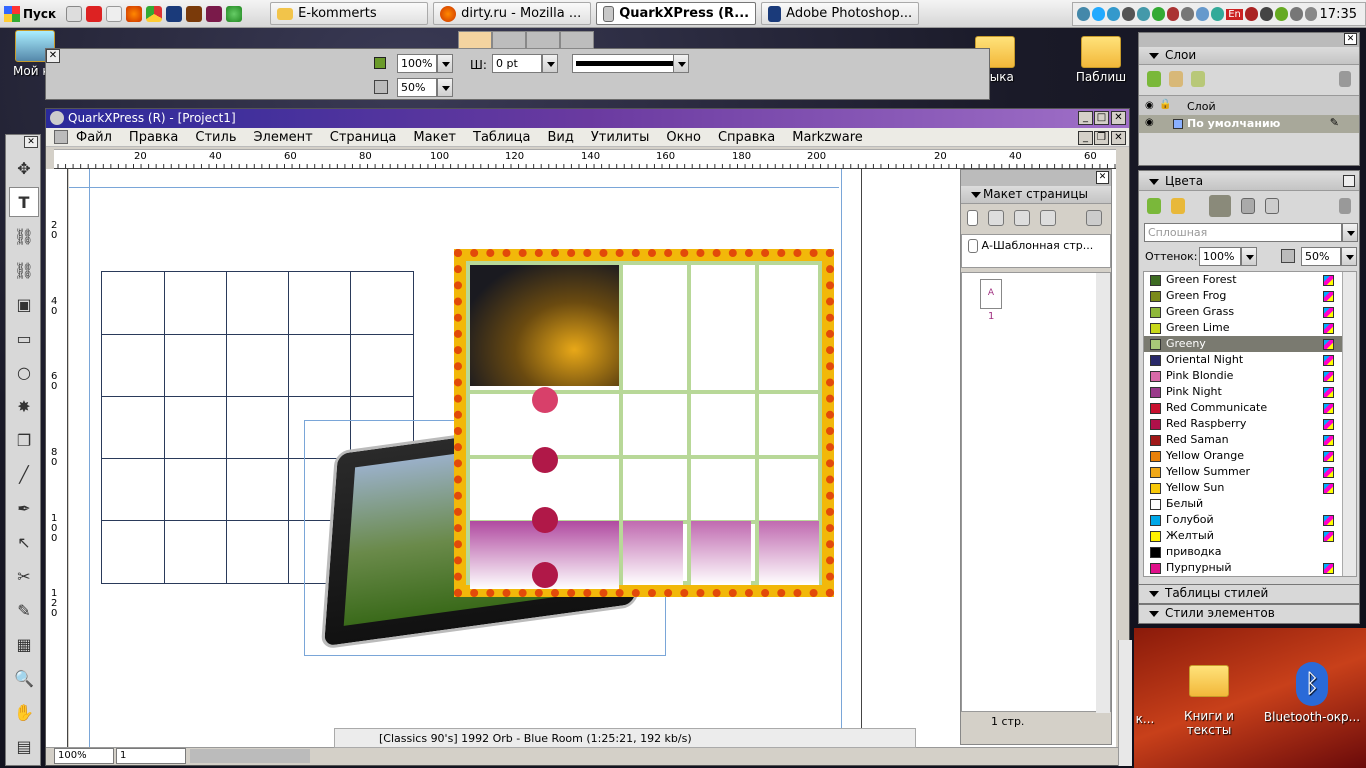 The width and height of the screenshot is (1366, 768). What do you see at coordinates (502, 137) in the screenshot?
I see `menu-table: Таблица` at bounding box center [502, 137].